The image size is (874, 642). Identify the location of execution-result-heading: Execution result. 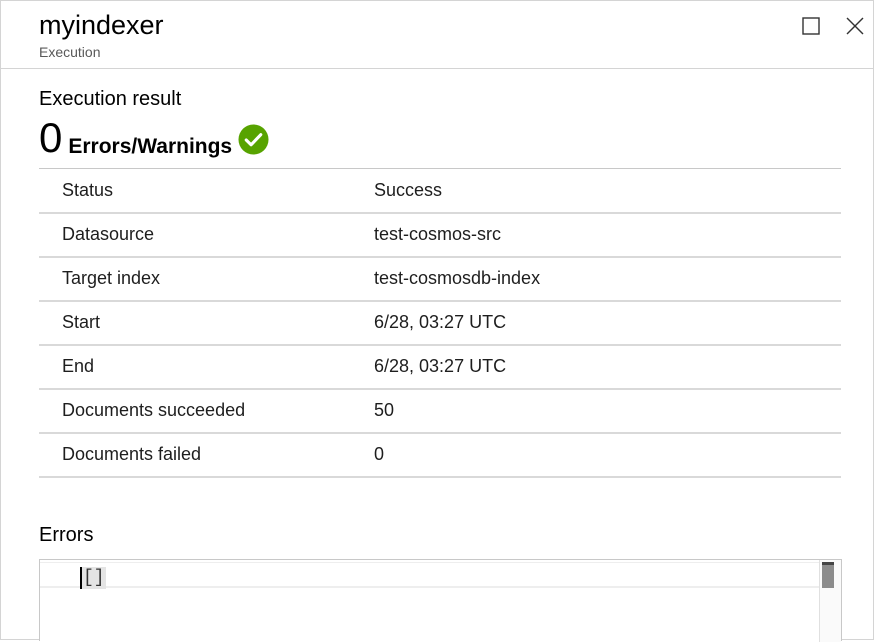
(110, 99).